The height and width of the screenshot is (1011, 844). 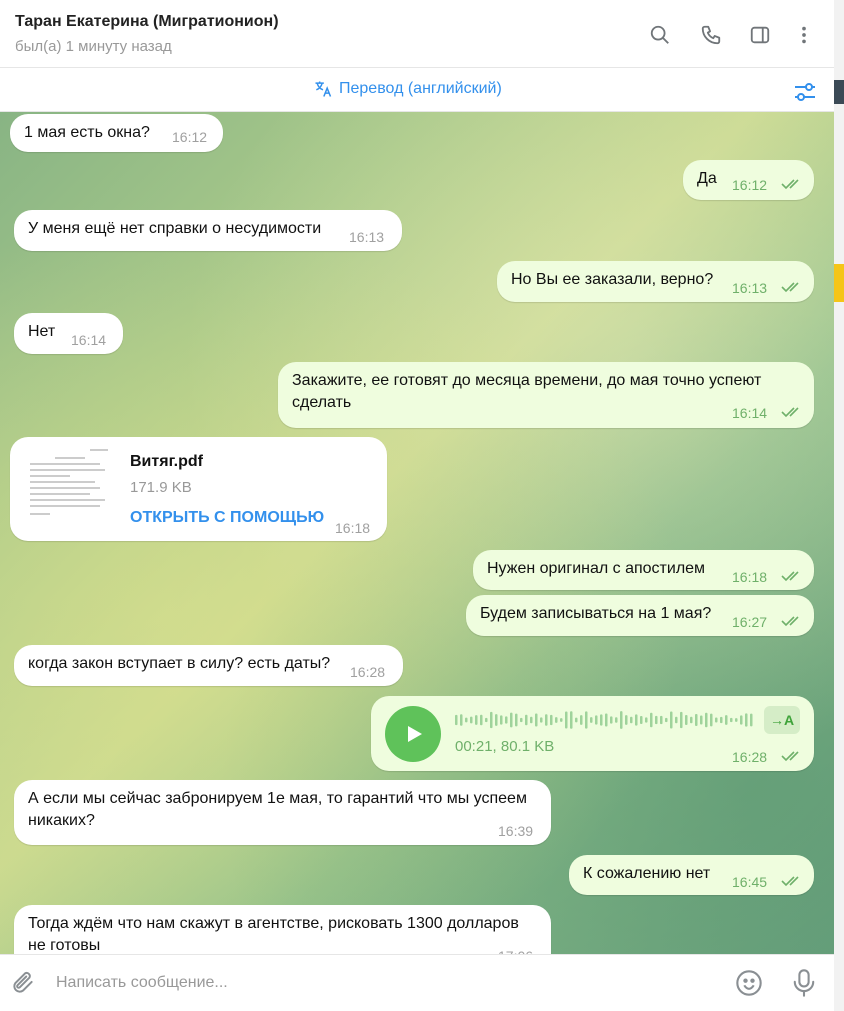 What do you see at coordinates (227, 518) in the screenshot?
I see `open-with-button: ОТКРЫТЬ С ПОМОЩЬЮ` at bounding box center [227, 518].